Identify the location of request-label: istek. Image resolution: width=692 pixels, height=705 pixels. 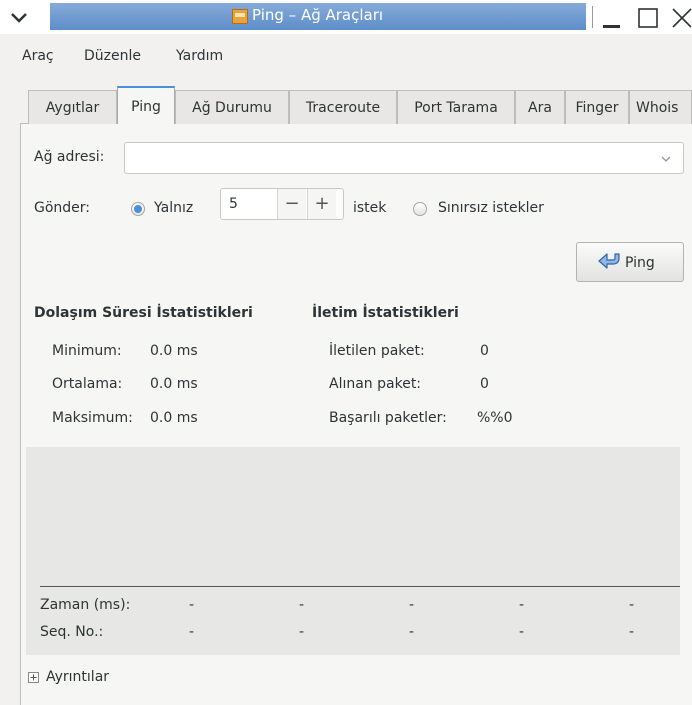
(370, 208).